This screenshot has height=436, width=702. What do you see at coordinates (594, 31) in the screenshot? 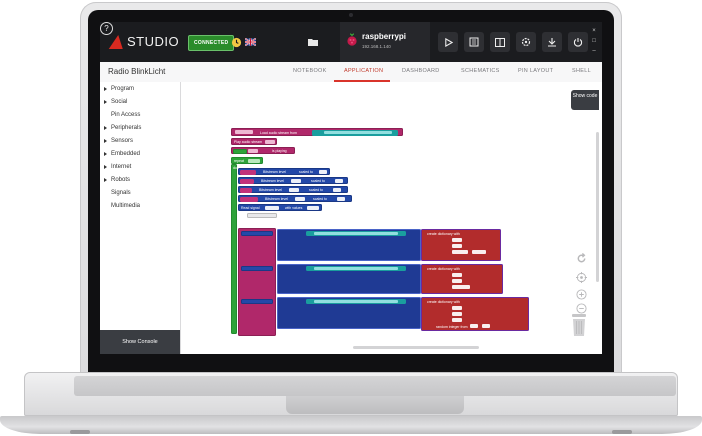
I see `close-icon: ×` at bounding box center [594, 31].